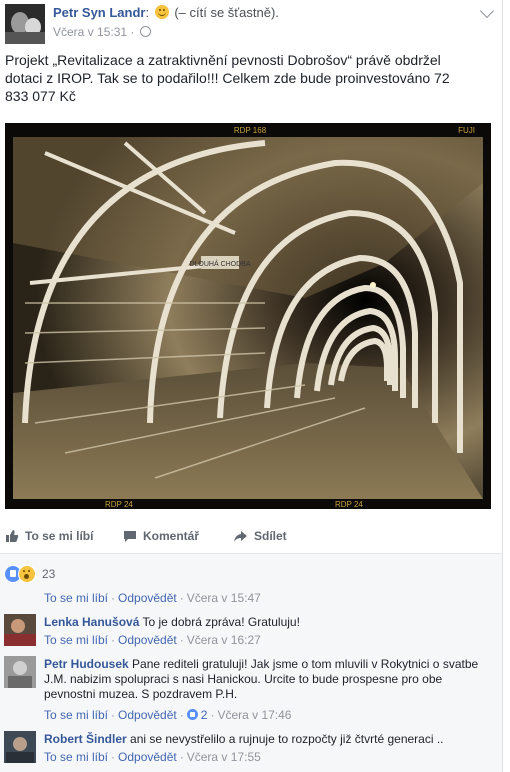 This screenshot has width=510, height=772. Describe the element at coordinates (171, 536) in the screenshot. I see `comment-button-label: Komentář` at that location.